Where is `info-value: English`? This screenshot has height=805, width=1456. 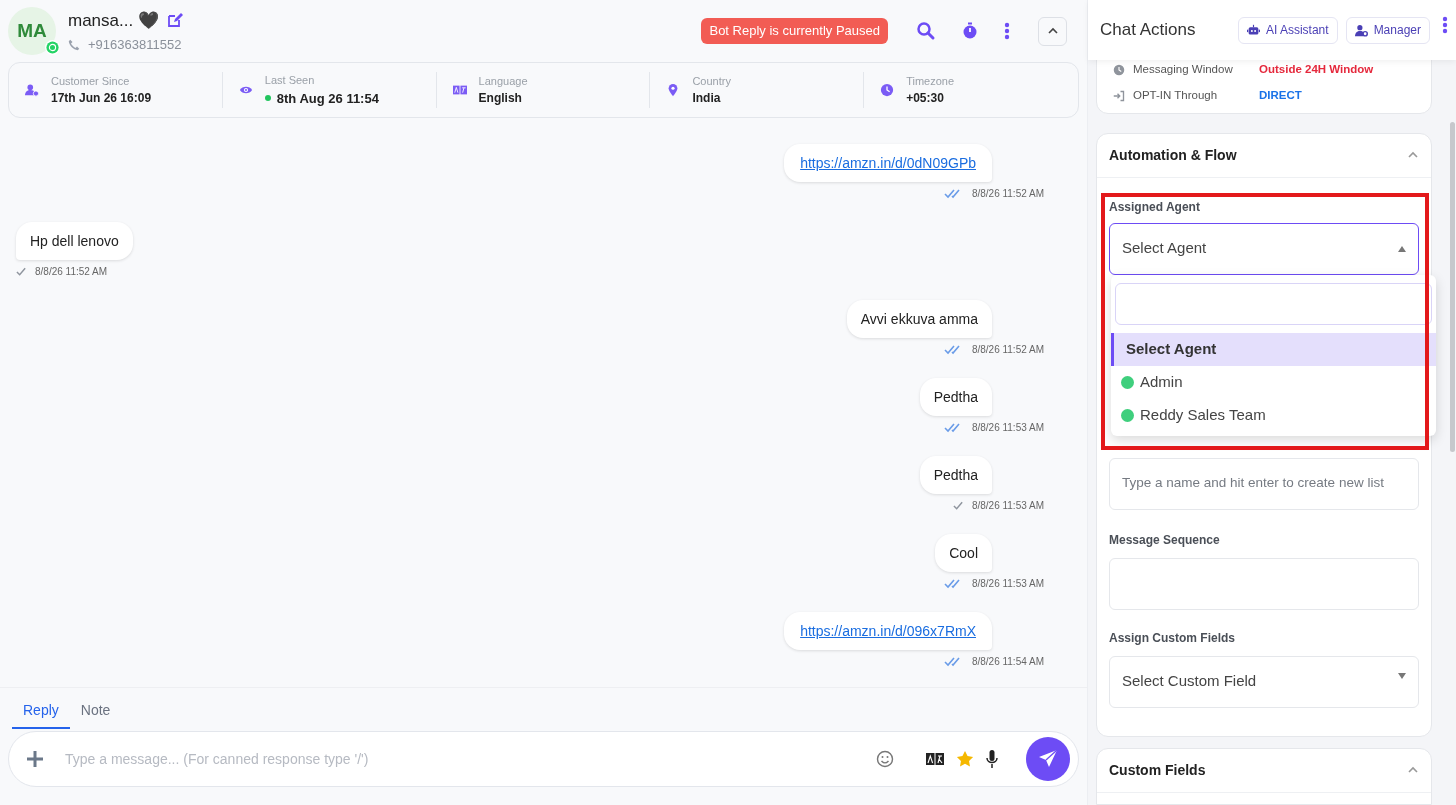 info-value: English is located at coordinates (500, 99).